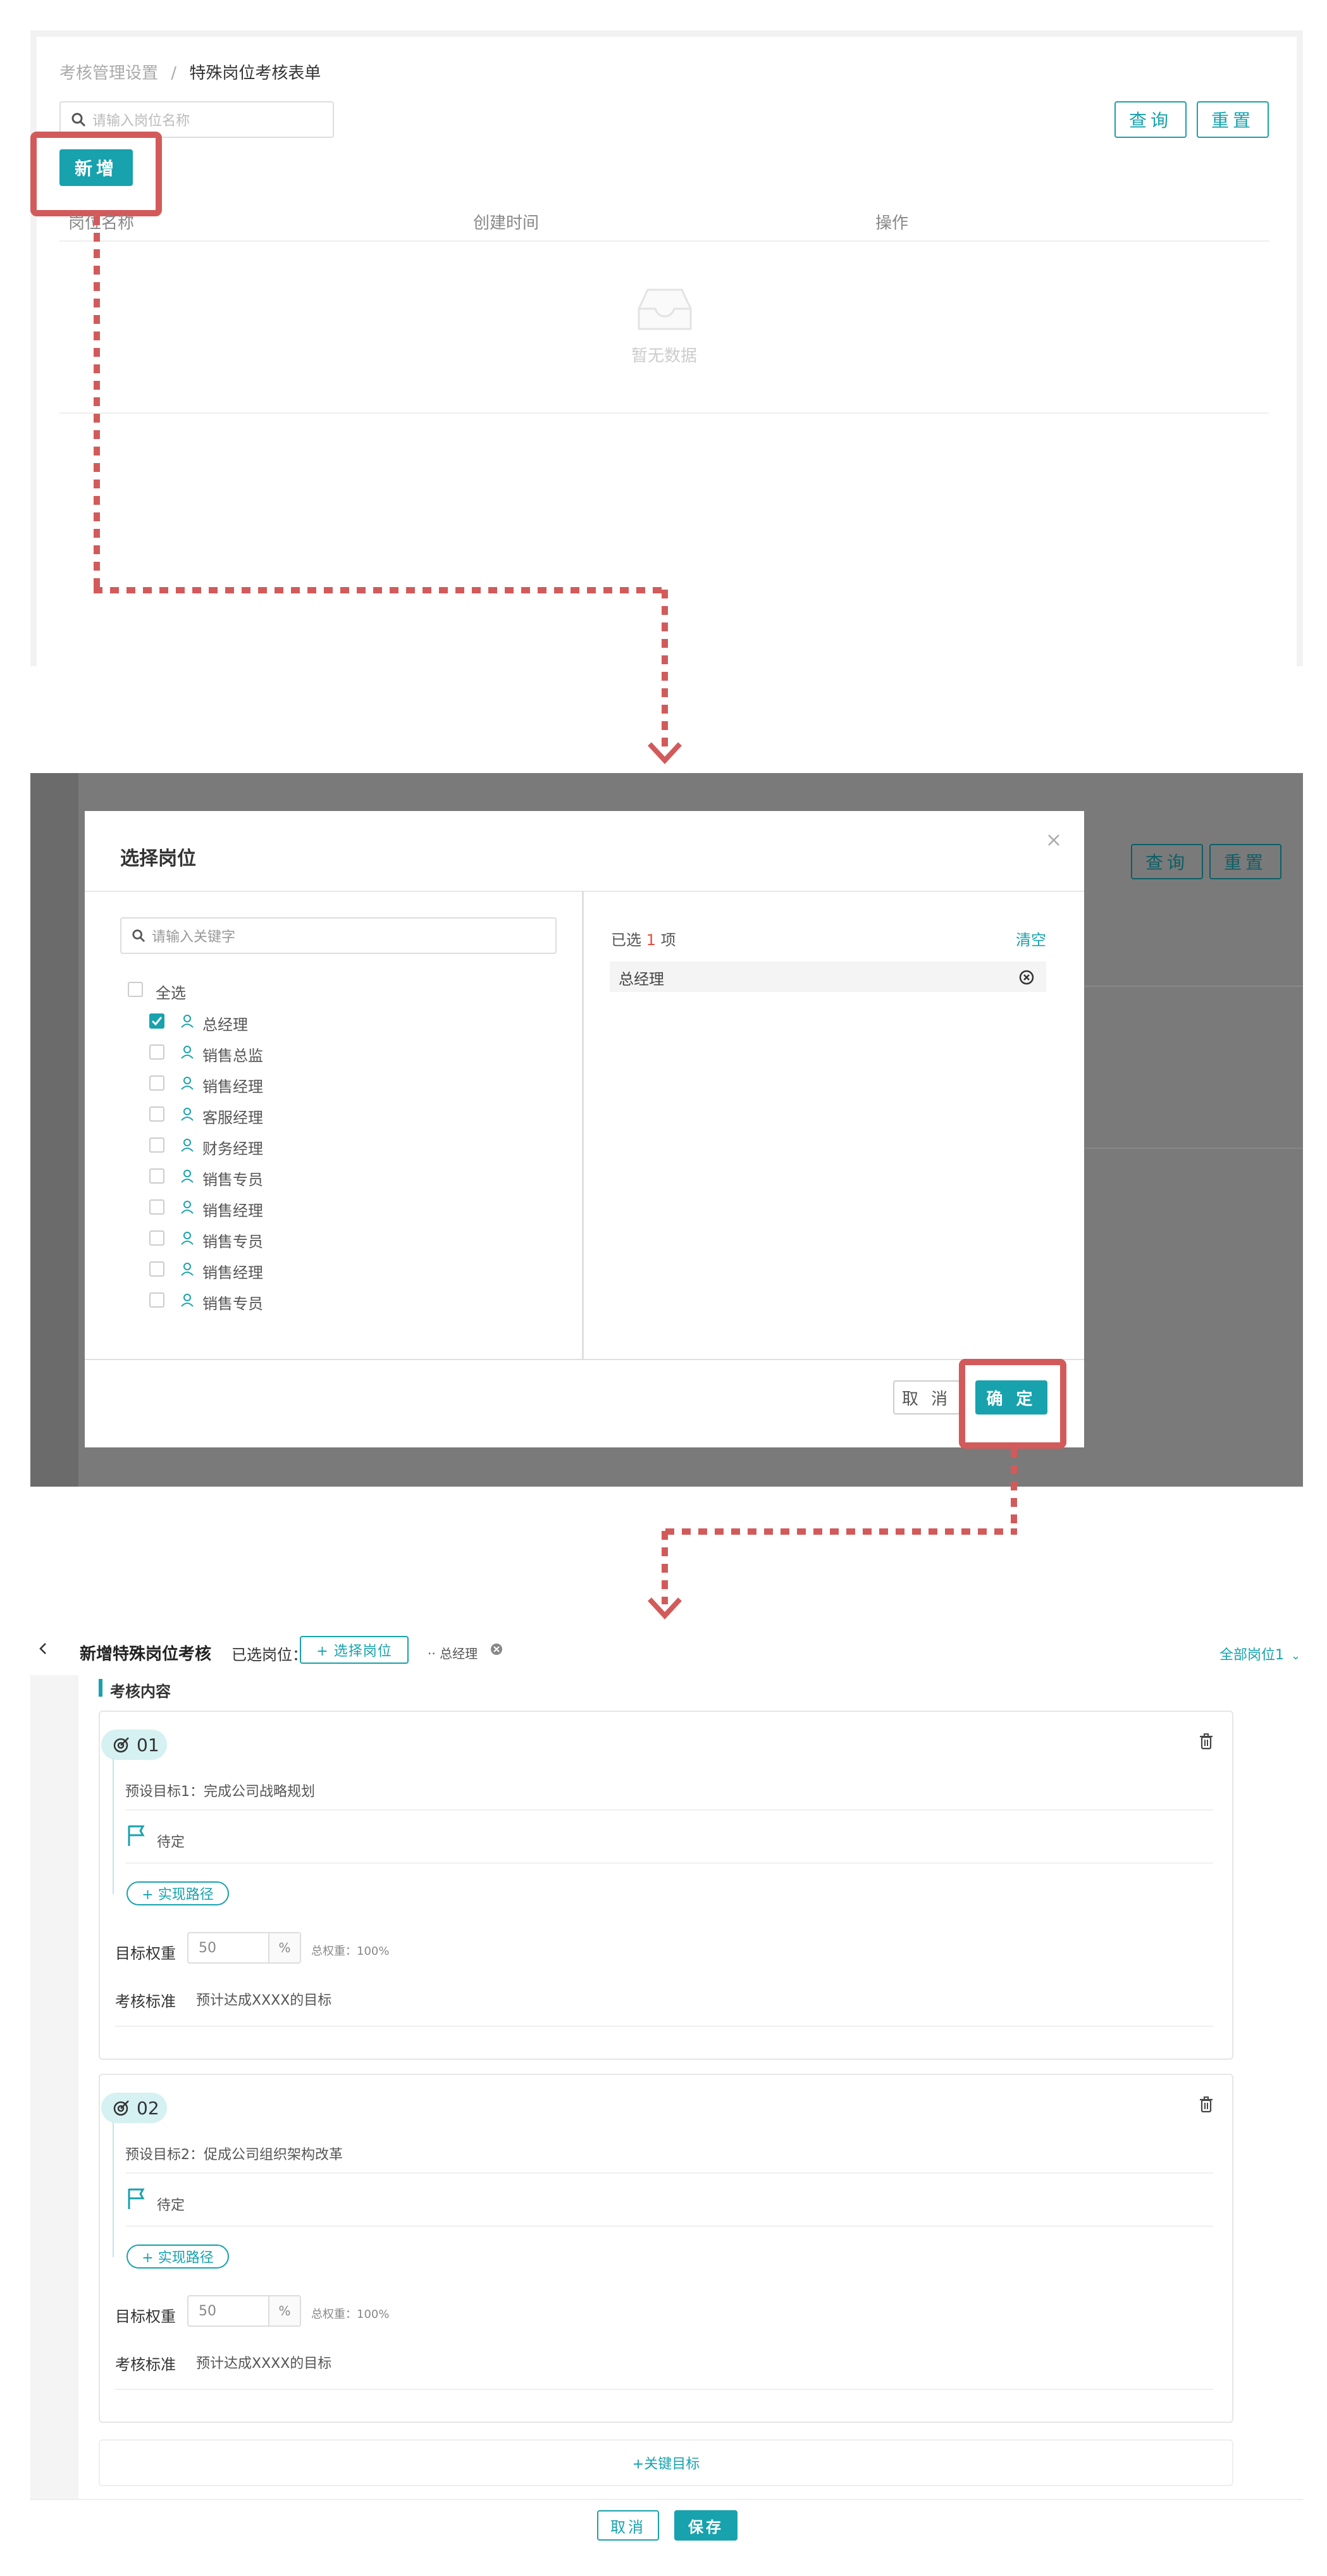 Image resolution: width=1327 pixels, height=2576 pixels. What do you see at coordinates (233, 1116) in the screenshot?
I see `position-item-label: 客服经理` at bounding box center [233, 1116].